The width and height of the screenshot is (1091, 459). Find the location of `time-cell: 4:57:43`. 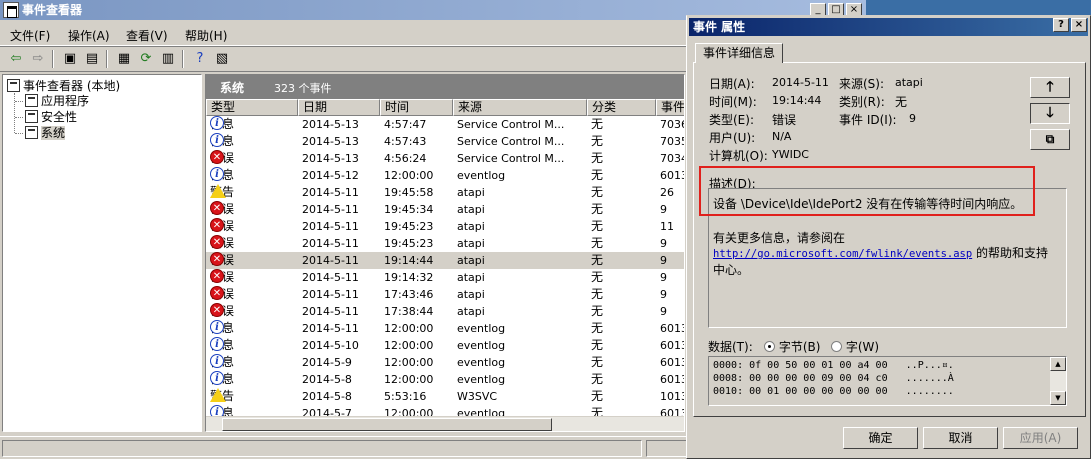

time-cell: 4:57:43 is located at coordinates (405, 141).